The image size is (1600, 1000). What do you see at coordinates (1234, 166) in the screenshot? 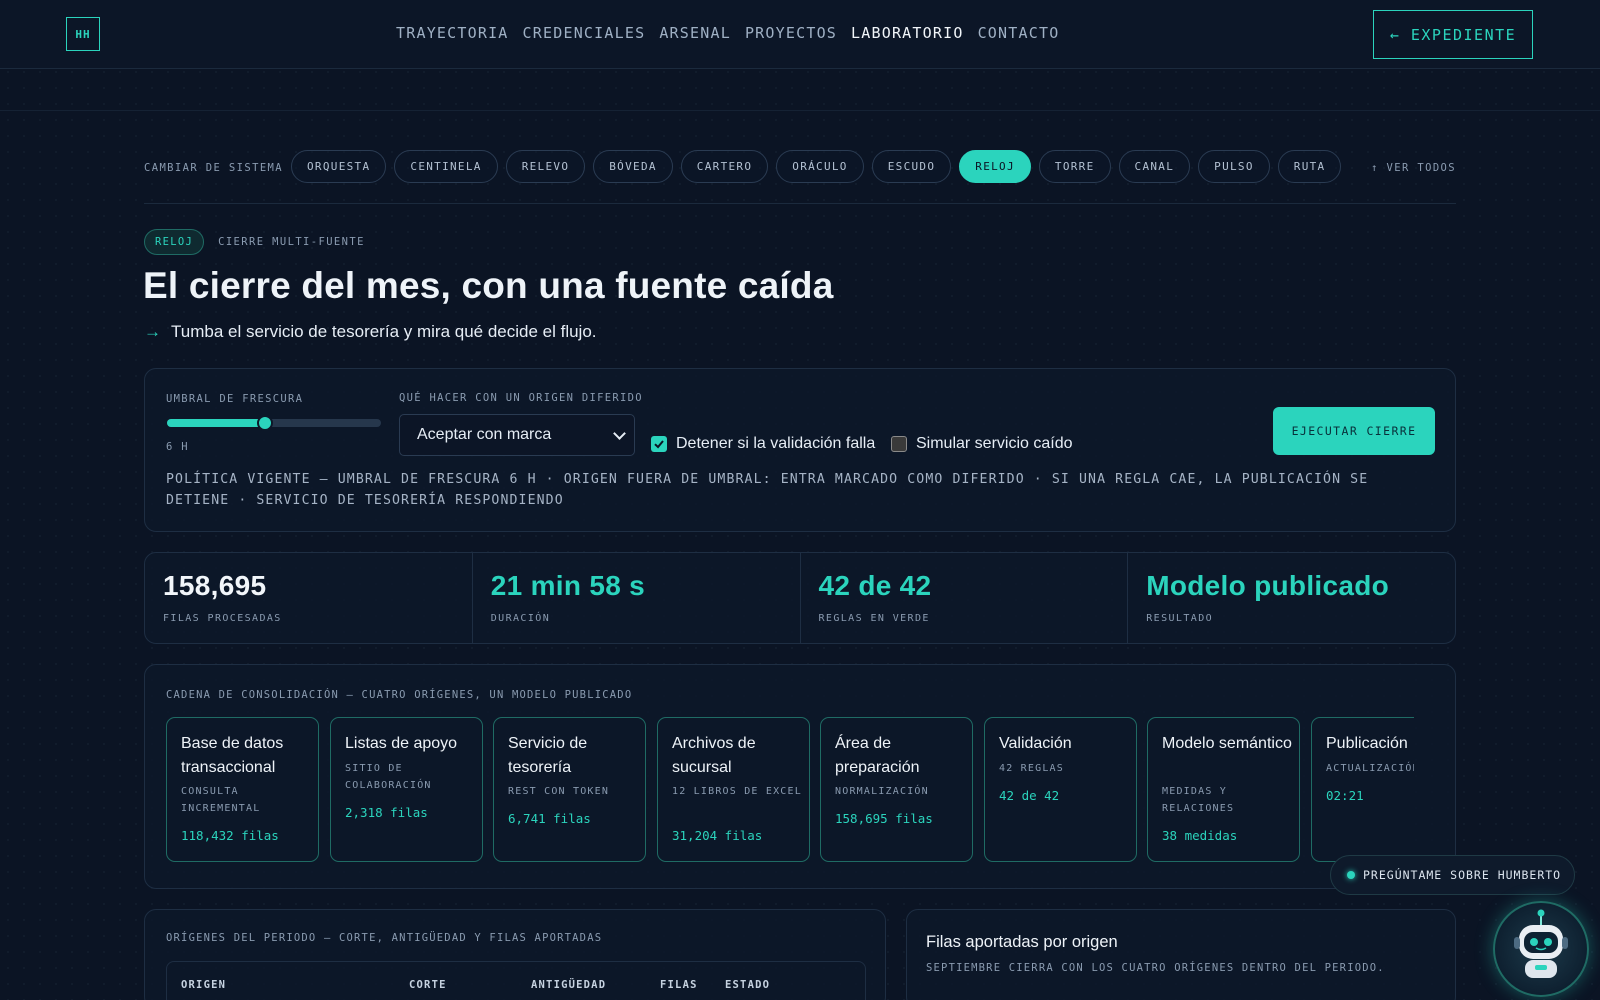
I see `system-chip-pulso: PULSO` at bounding box center [1234, 166].